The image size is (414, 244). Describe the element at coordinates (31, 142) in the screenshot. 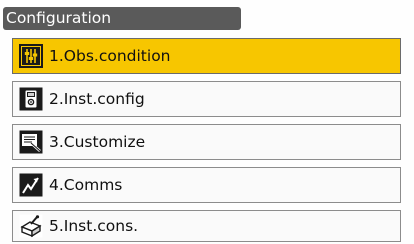

I see `customize-icon` at that location.